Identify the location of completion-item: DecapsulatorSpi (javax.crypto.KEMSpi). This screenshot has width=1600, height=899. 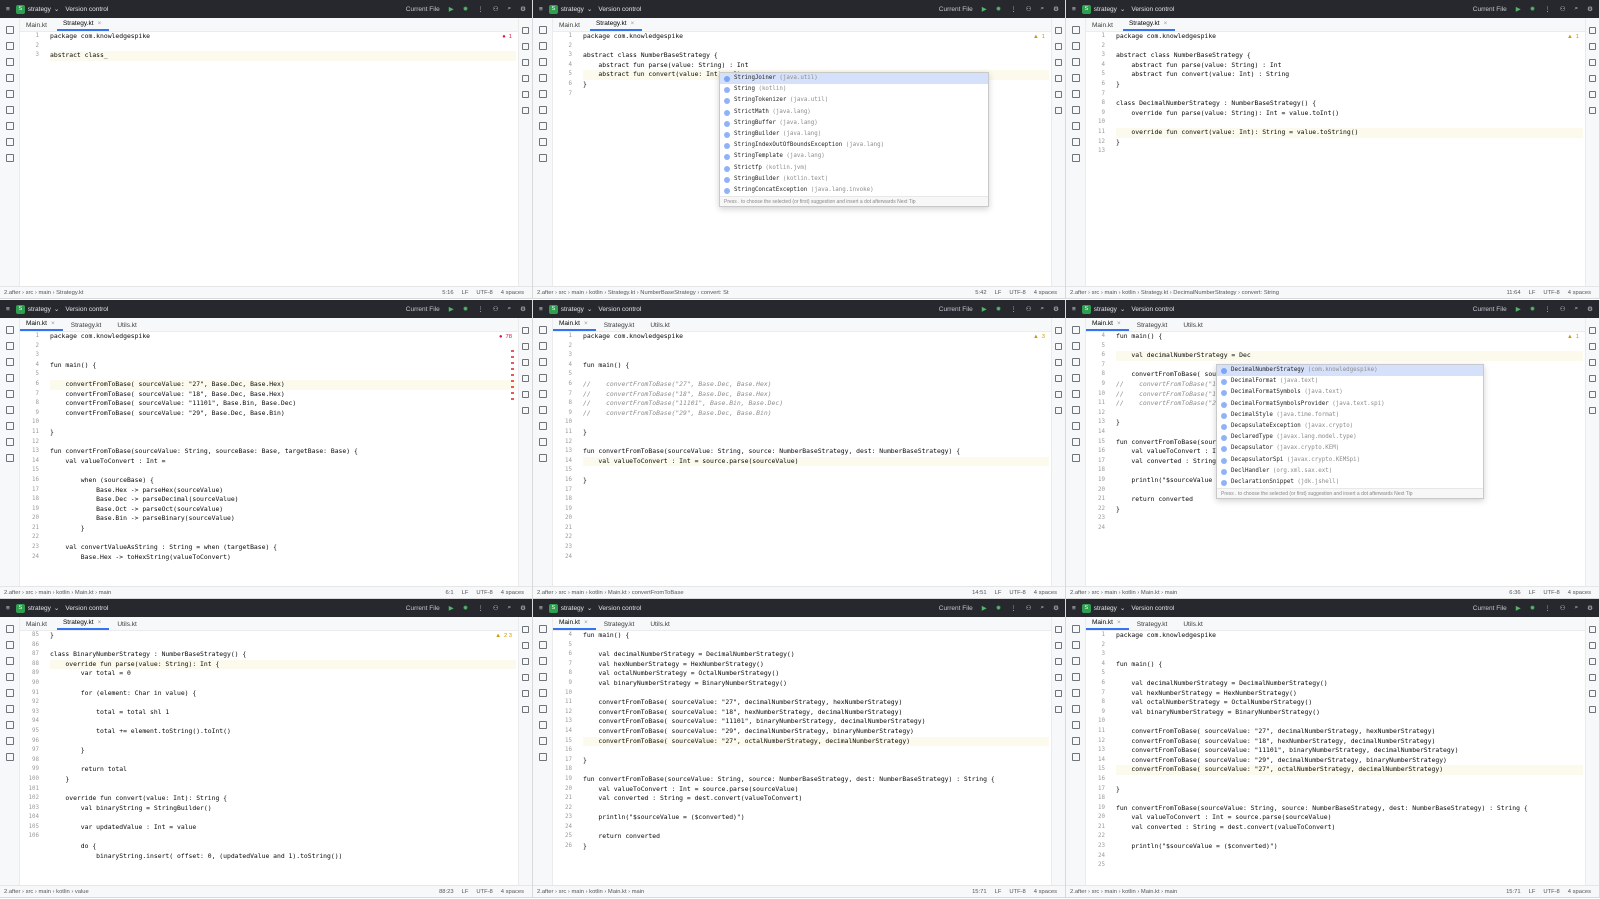
(1350, 460).